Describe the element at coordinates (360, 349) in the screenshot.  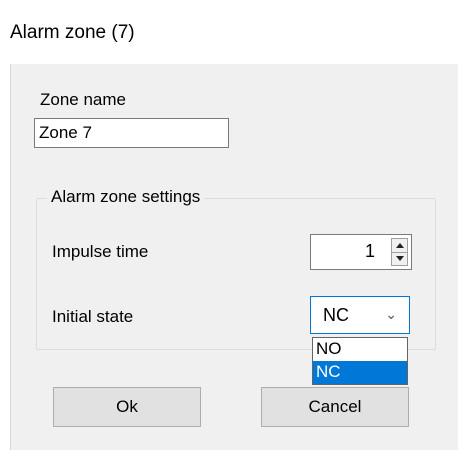
I see `dropdown-option-no: NO` at that location.